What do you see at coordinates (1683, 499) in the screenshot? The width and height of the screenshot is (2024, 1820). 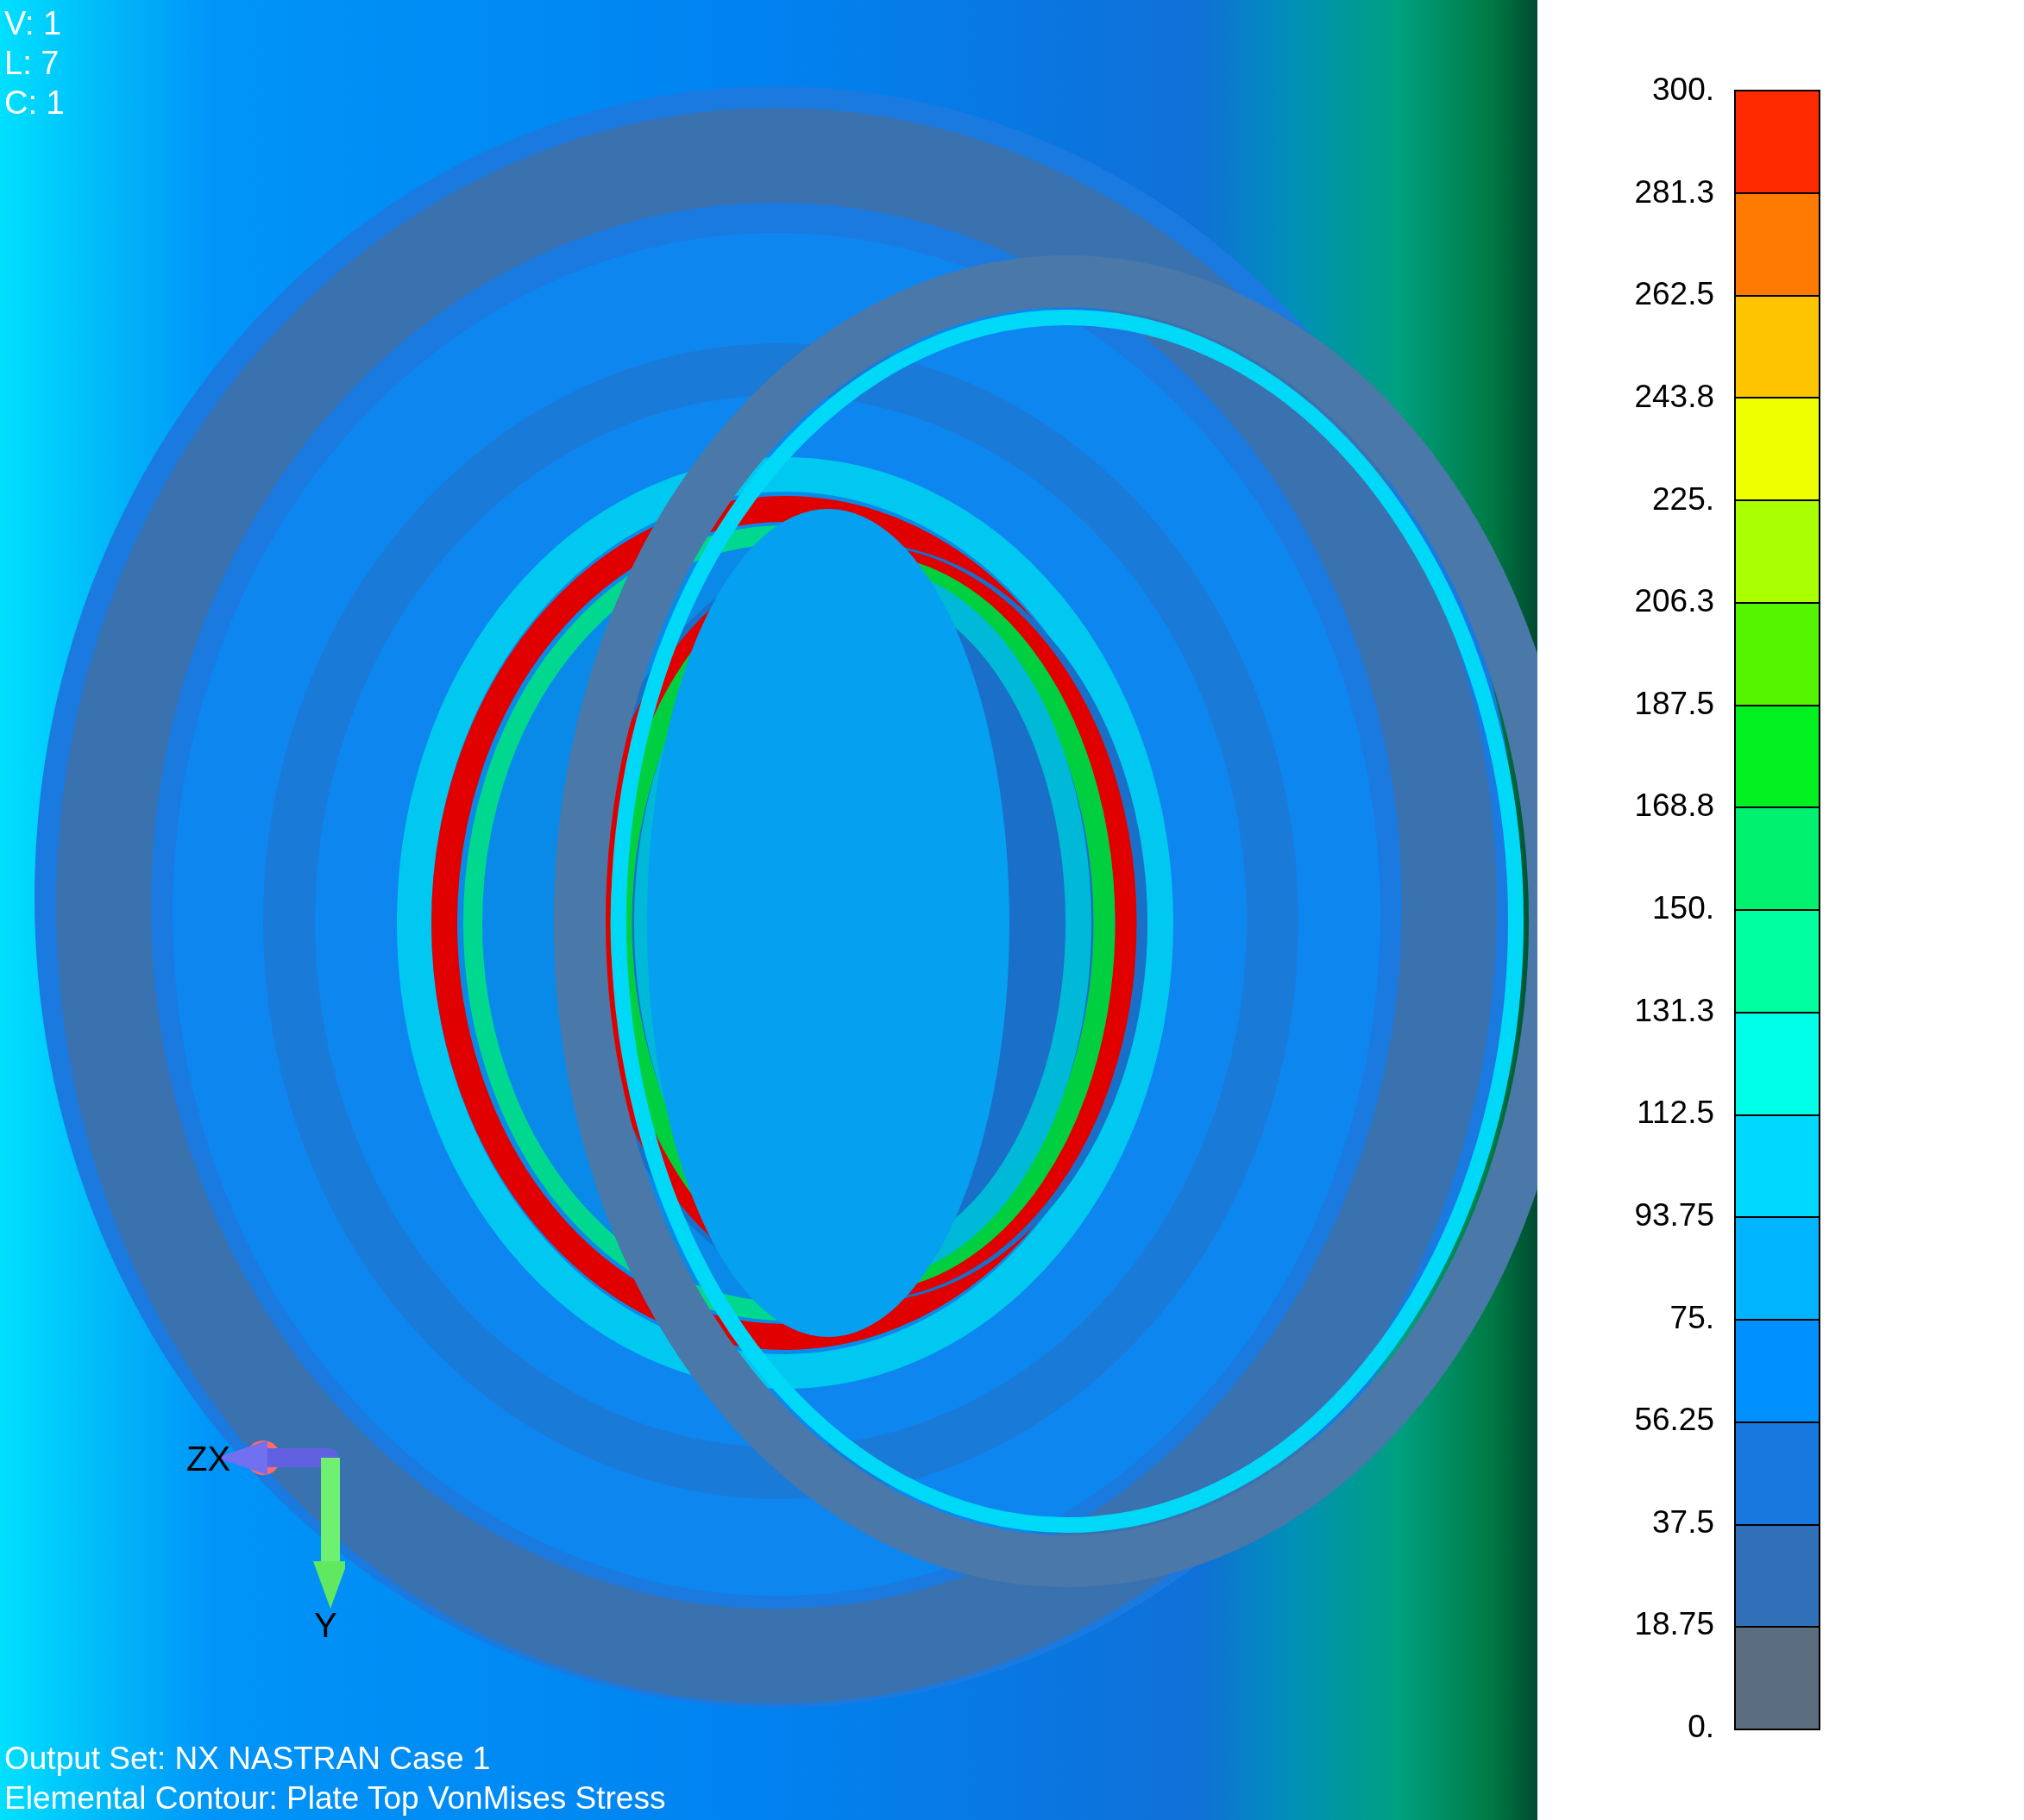 I see `scale-value-label: 225.` at bounding box center [1683, 499].